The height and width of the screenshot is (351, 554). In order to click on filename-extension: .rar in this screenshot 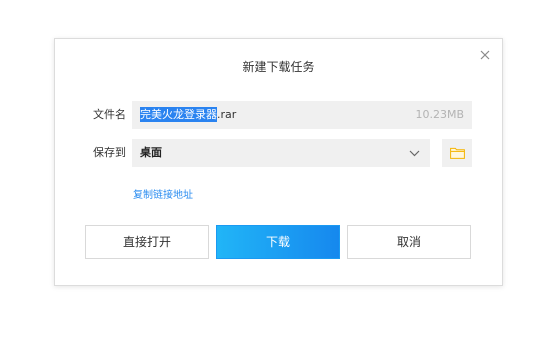, I will do `click(227, 114)`.